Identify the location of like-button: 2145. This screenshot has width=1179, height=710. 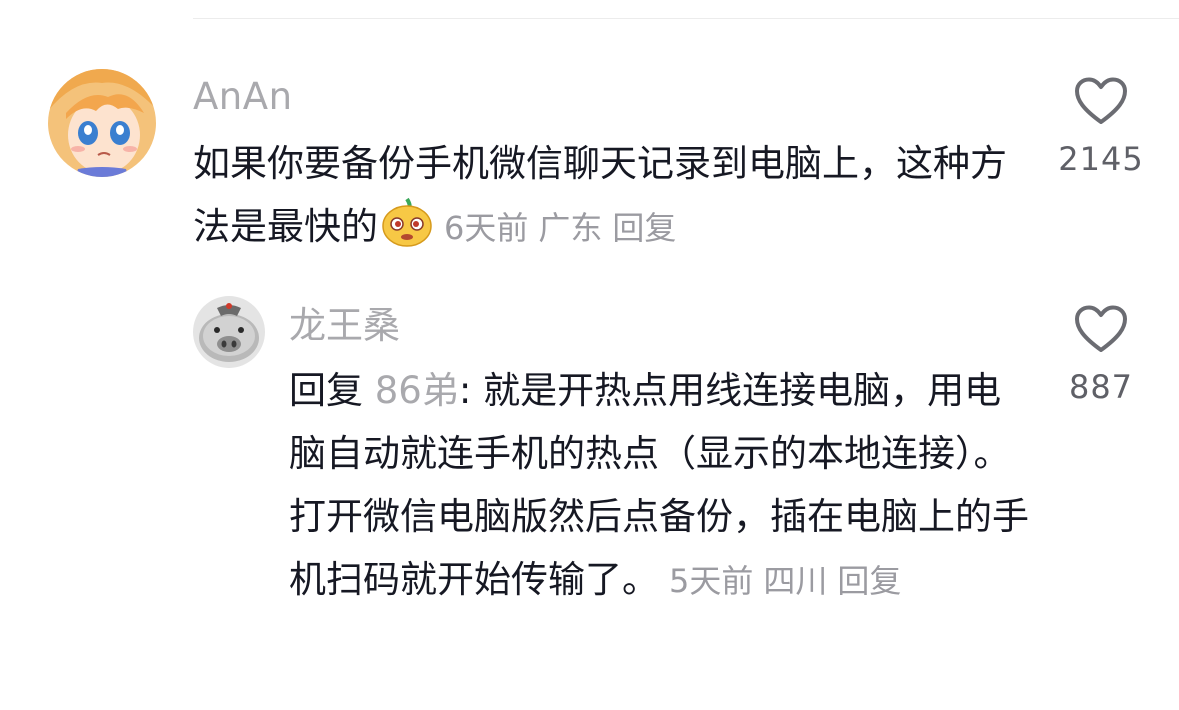
(1101, 127).